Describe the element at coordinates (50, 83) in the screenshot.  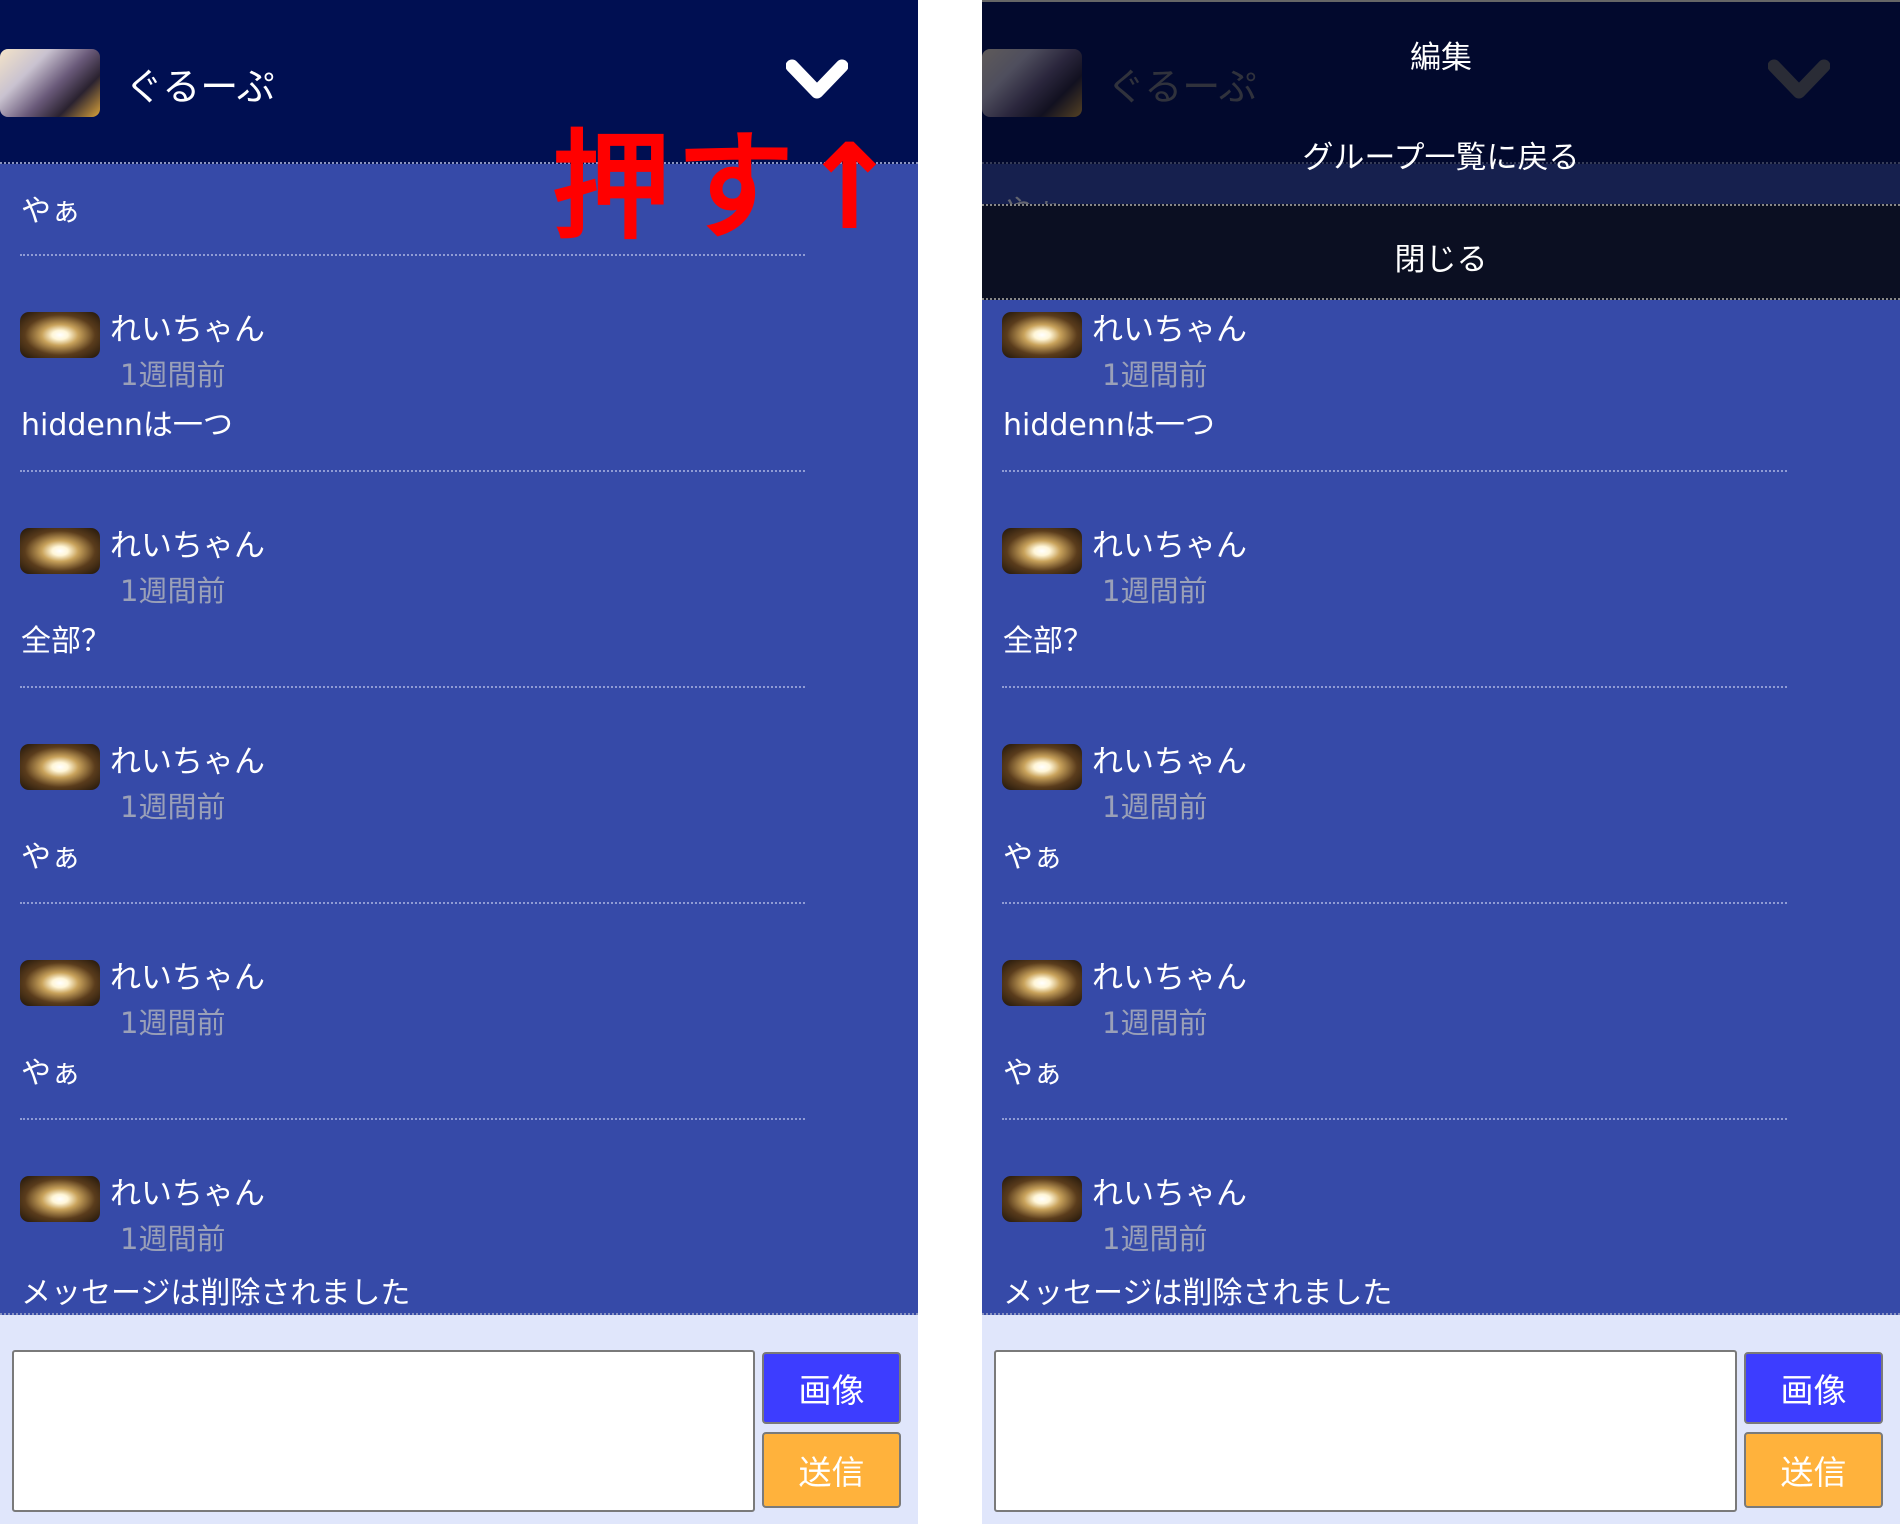
I see `group-avatar` at that location.